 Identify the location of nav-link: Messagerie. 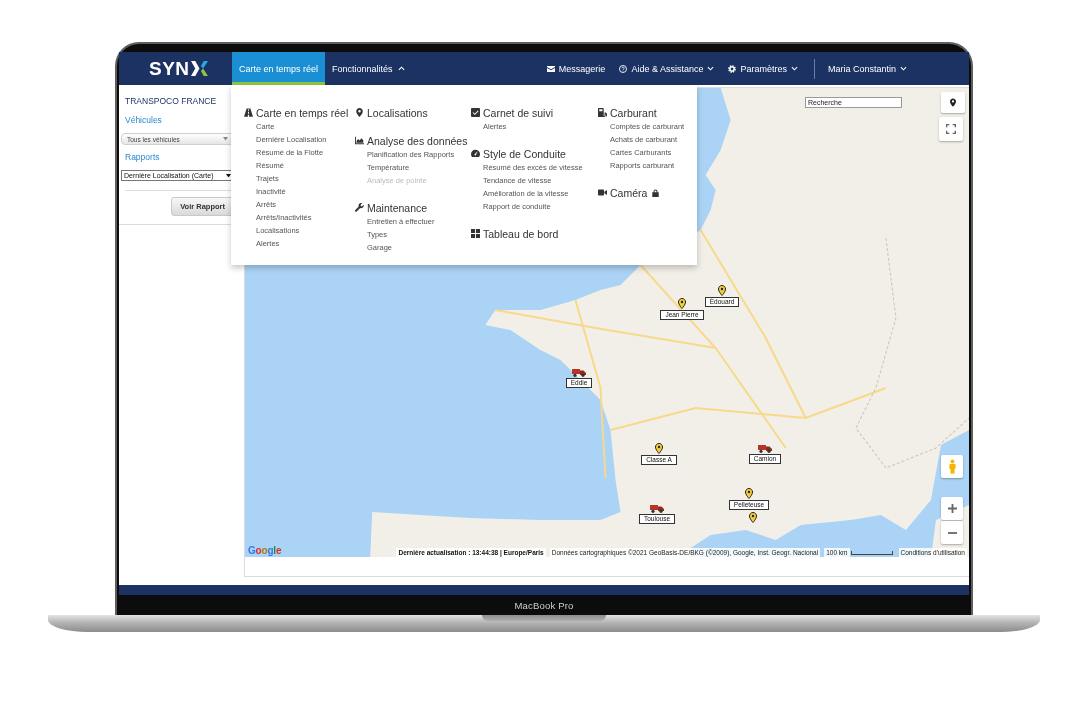
(576, 68).